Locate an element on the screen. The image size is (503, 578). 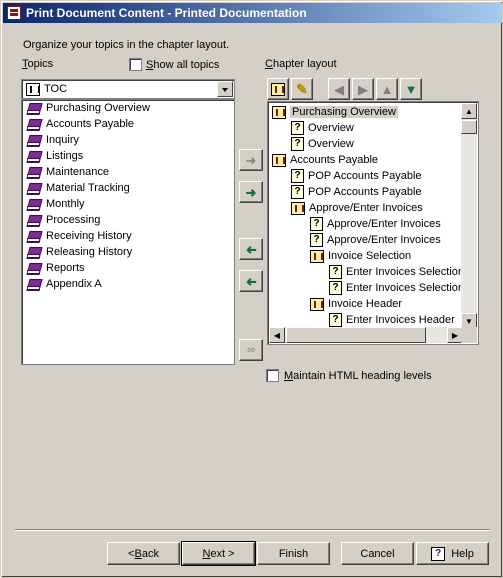
show-all-topics-checkbox: Show all topics is located at coordinates (174, 64).